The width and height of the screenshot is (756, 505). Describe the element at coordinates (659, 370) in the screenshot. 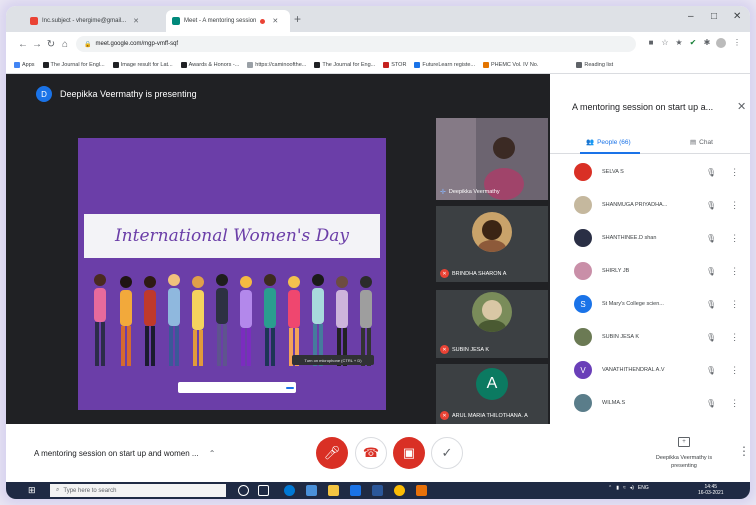

I see `participant-row: V VANATHITHENDRAL A.V 🎙︎ ⋮` at that location.